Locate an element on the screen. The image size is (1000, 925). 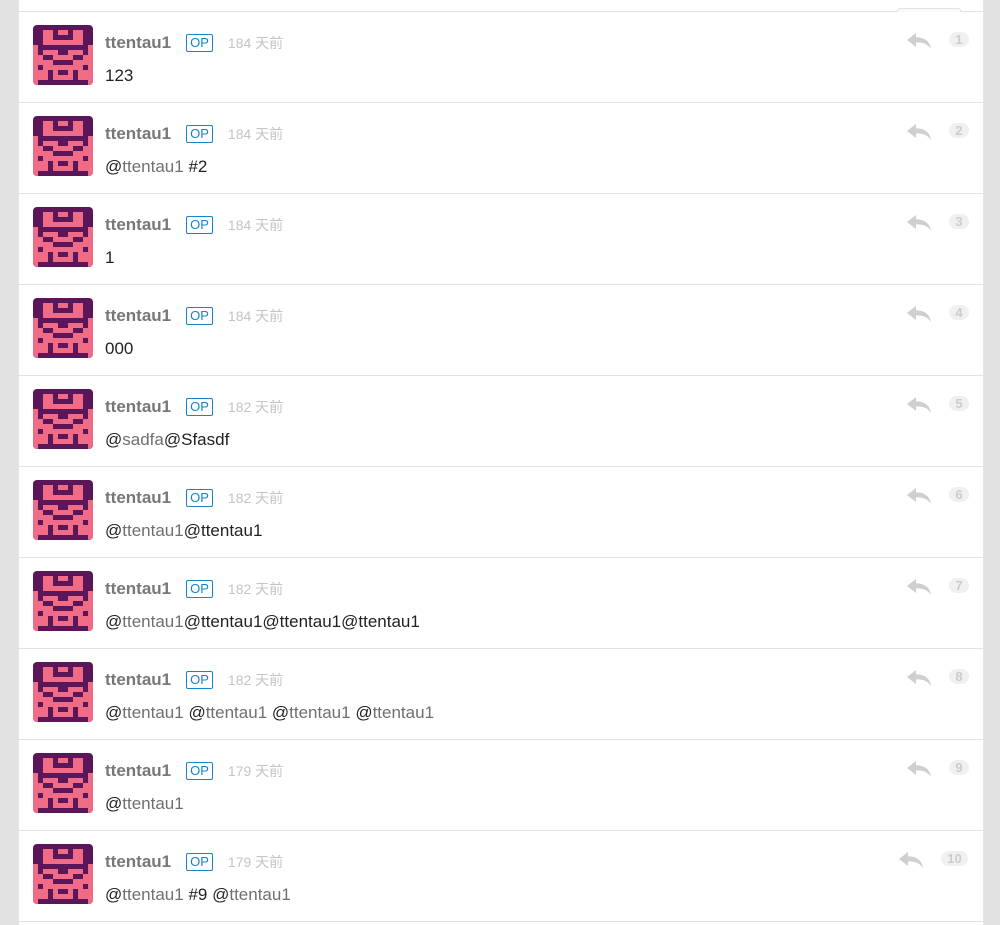
floor-number-badge: 2 is located at coordinates (959, 130).